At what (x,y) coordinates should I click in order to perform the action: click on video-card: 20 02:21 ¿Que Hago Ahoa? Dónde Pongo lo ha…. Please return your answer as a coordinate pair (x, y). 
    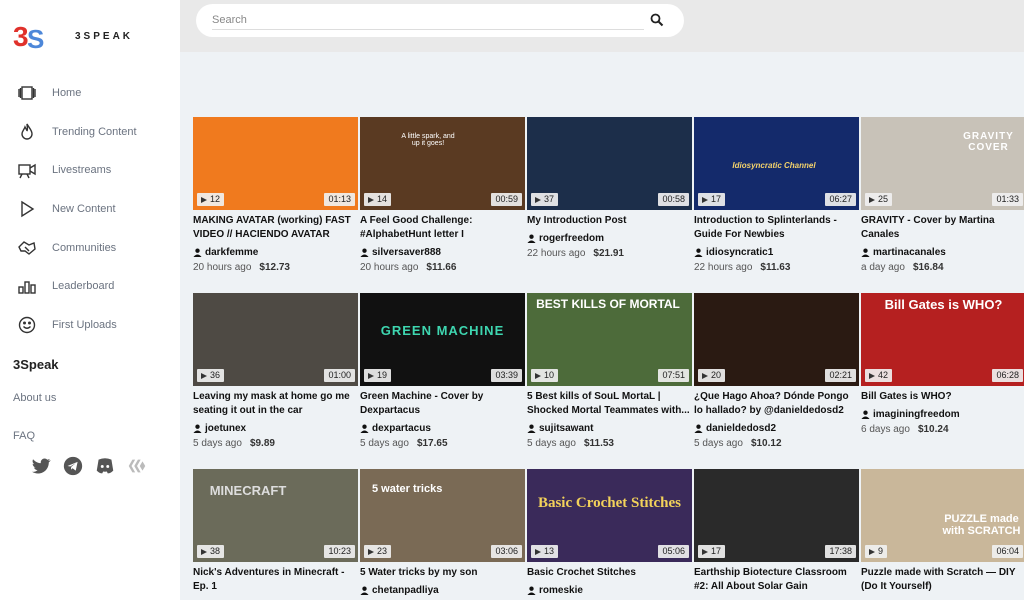
    Looking at the image, I should click on (776, 371).